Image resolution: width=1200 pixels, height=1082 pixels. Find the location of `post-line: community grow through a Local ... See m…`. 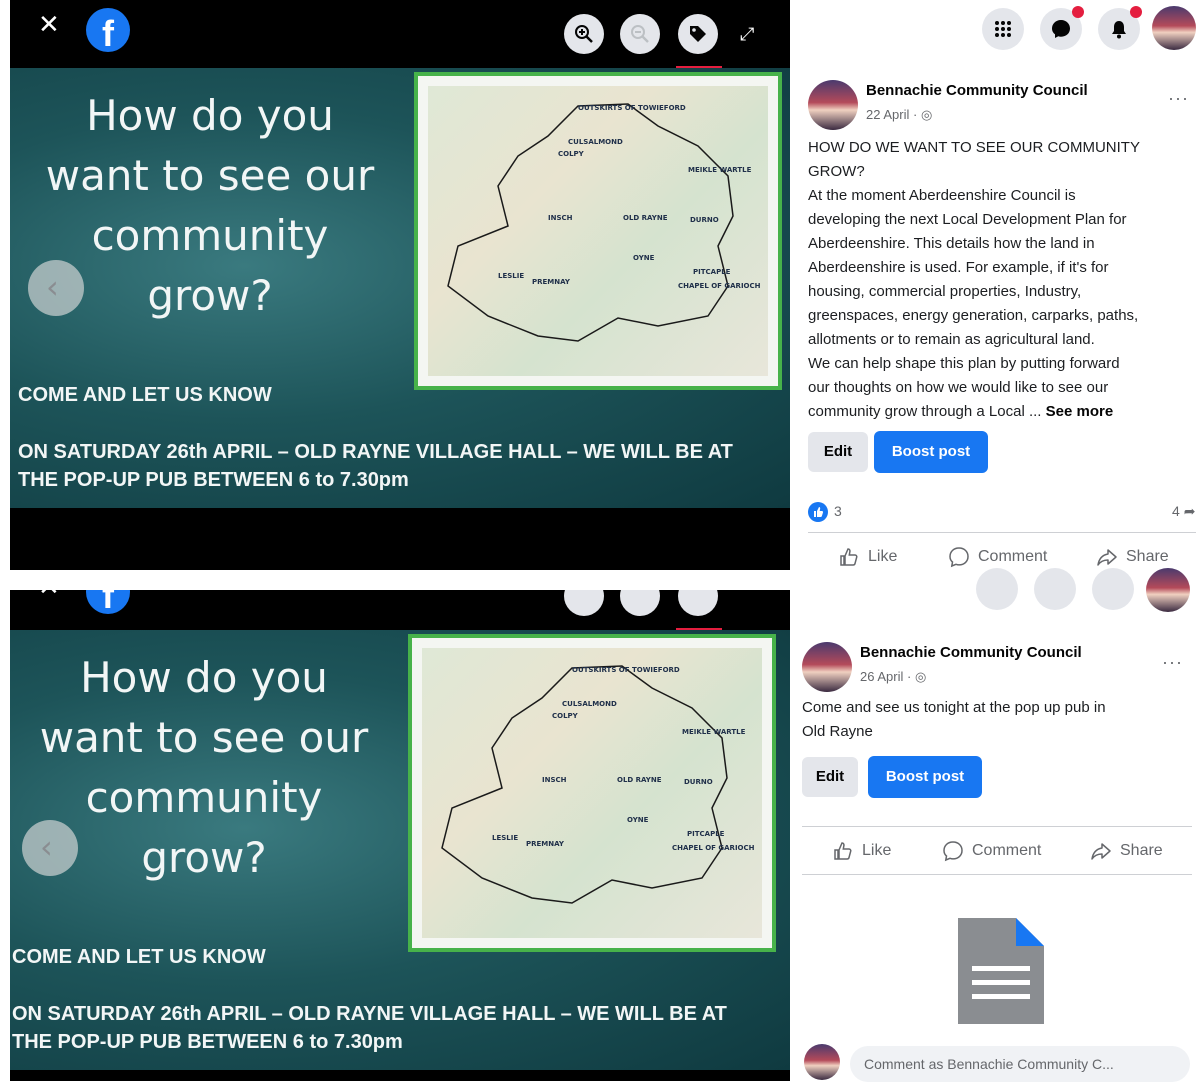

post-line: community grow through a Local ... See m… is located at coordinates (1002, 412).